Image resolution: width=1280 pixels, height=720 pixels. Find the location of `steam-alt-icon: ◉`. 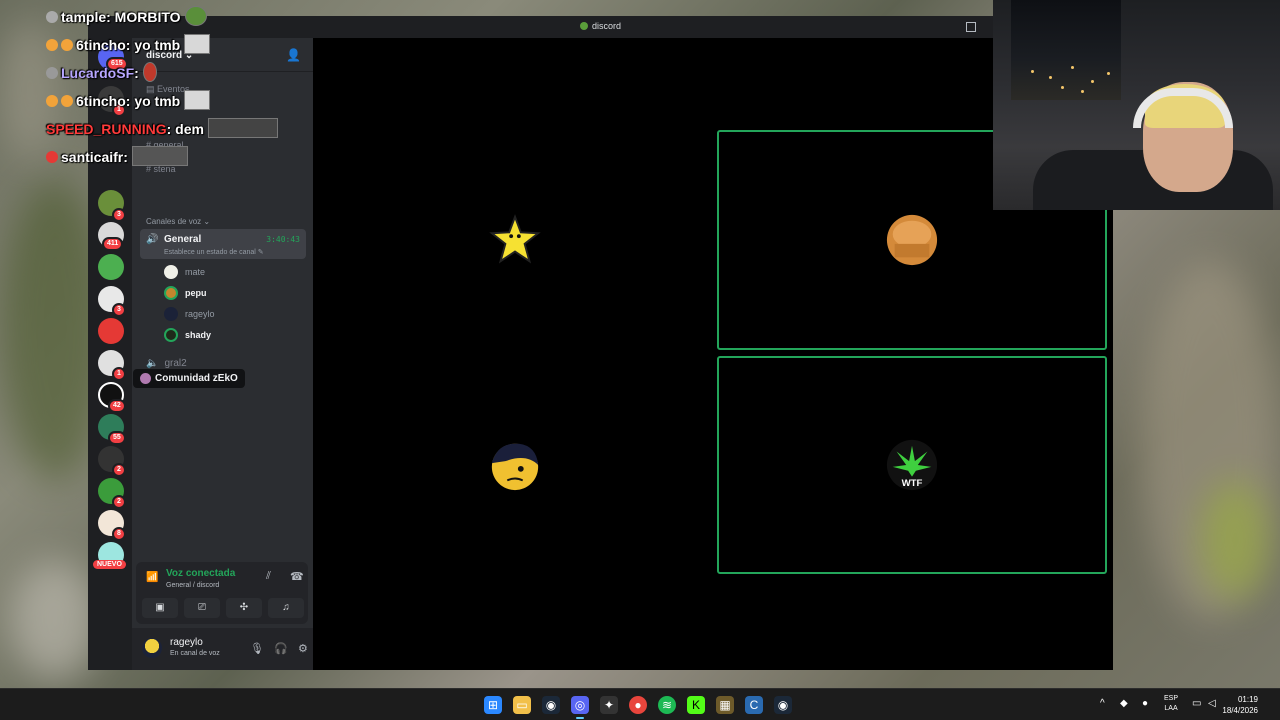

steam-alt-icon: ◉ is located at coordinates (783, 705).